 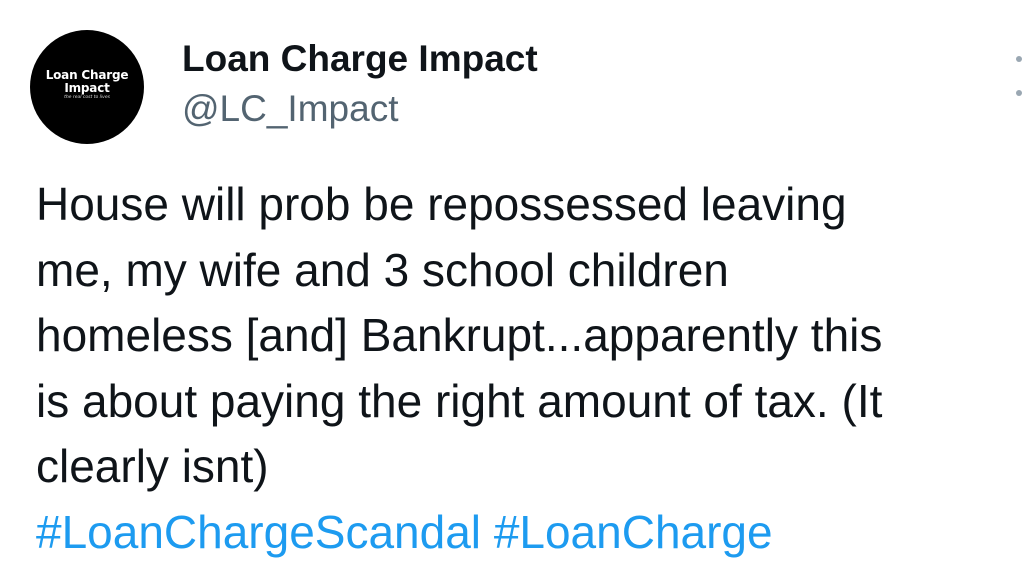 What do you see at coordinates (360, 59) in the screenshot?
I see `author-display-name: Loan Charge Impact` at bounding box center [360, 59].